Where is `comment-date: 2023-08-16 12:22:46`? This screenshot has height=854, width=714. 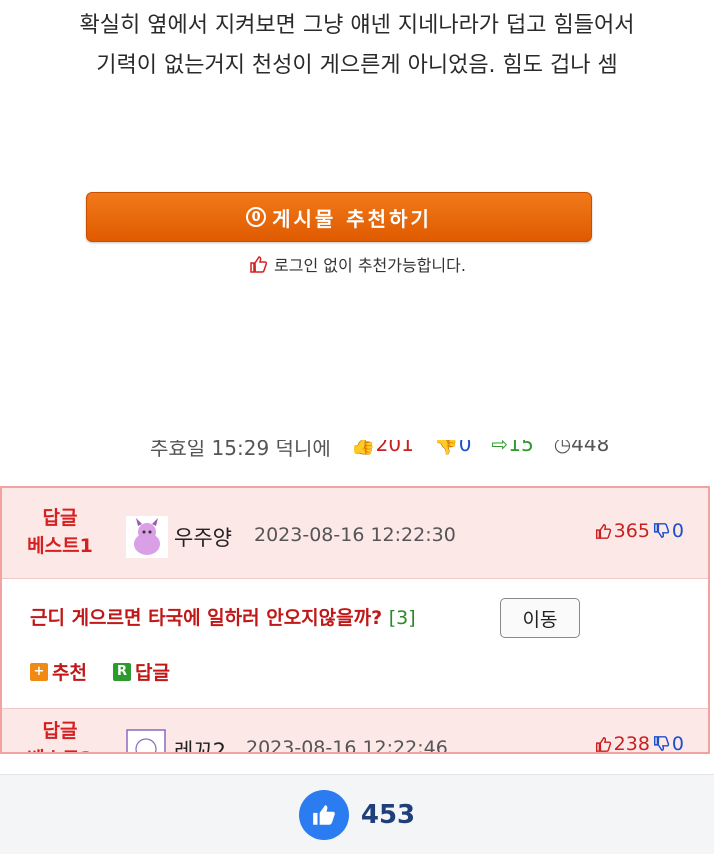 comment-date: 2023-08-16 12:22:46 is located at coordinates (347, 745).